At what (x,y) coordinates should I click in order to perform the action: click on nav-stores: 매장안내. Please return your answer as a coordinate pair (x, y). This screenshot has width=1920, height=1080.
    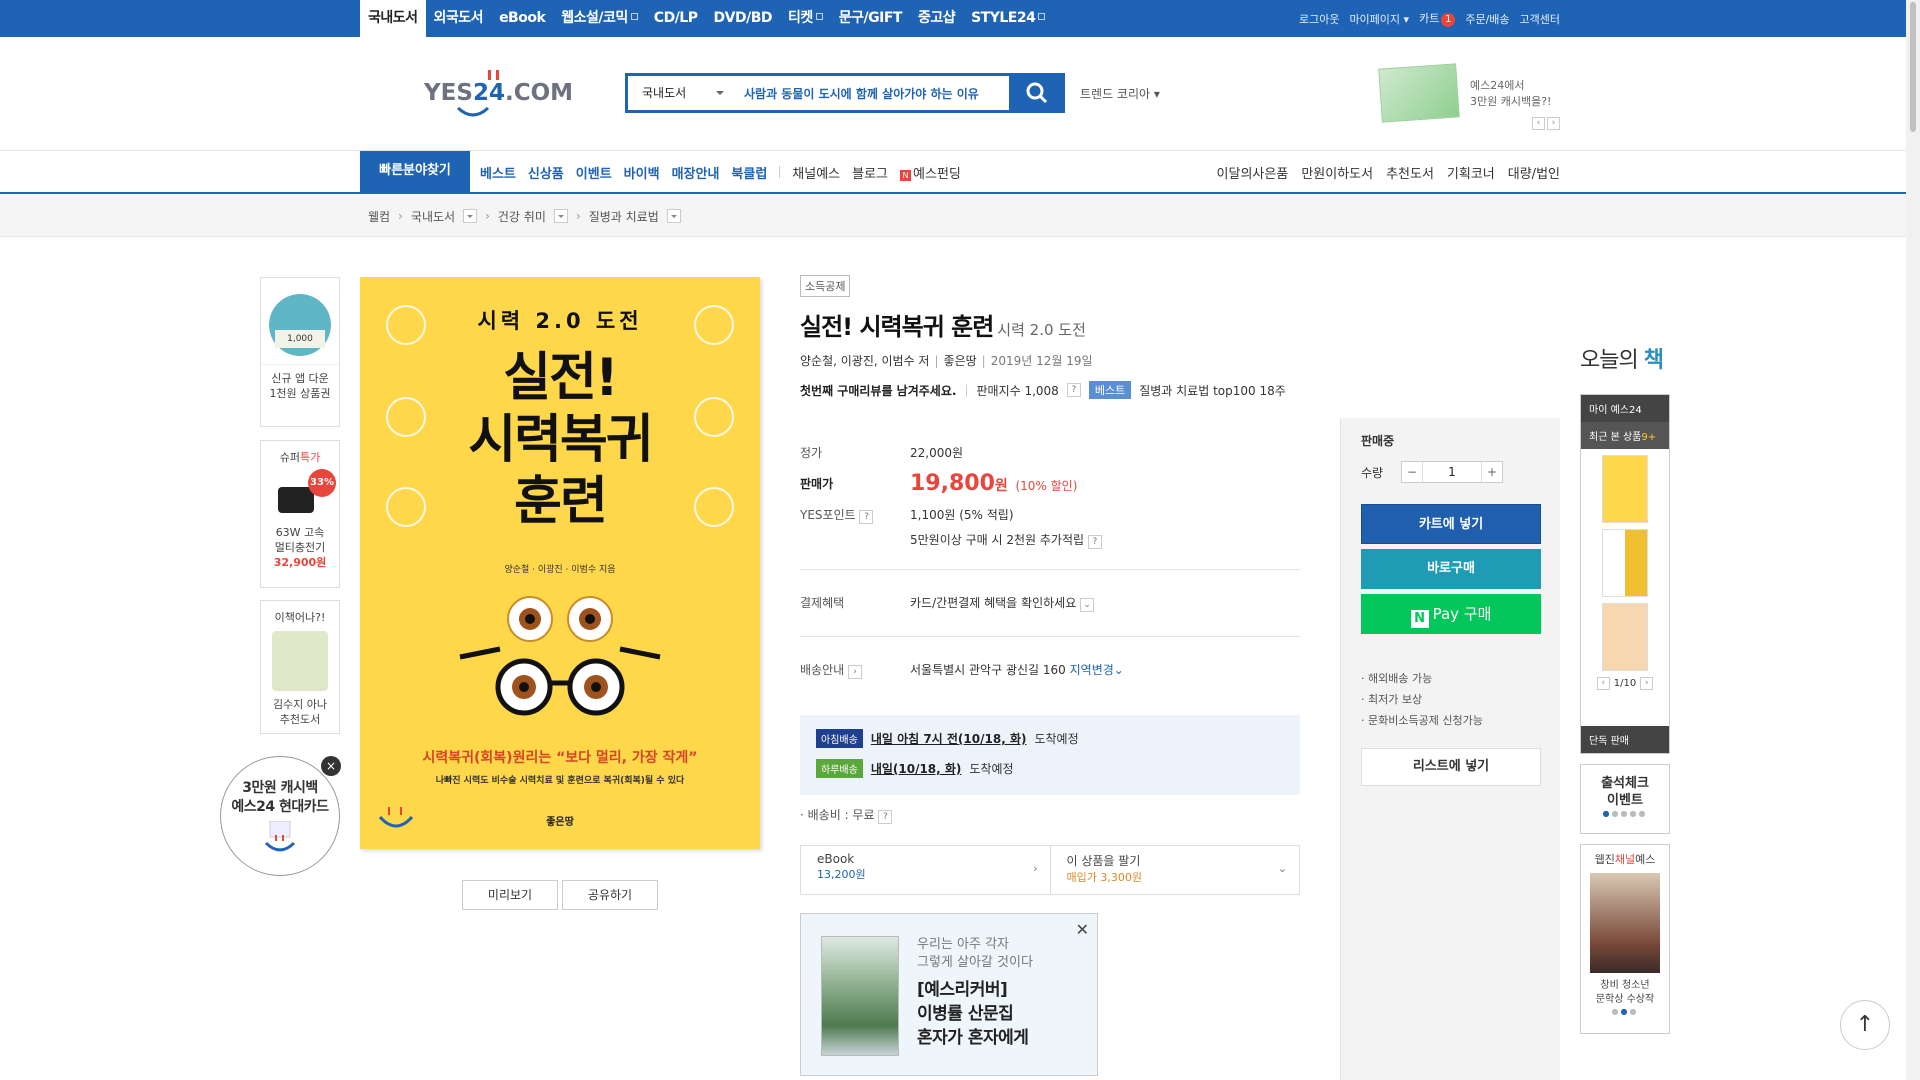
    Looking at the image, I should click on (696, 172).